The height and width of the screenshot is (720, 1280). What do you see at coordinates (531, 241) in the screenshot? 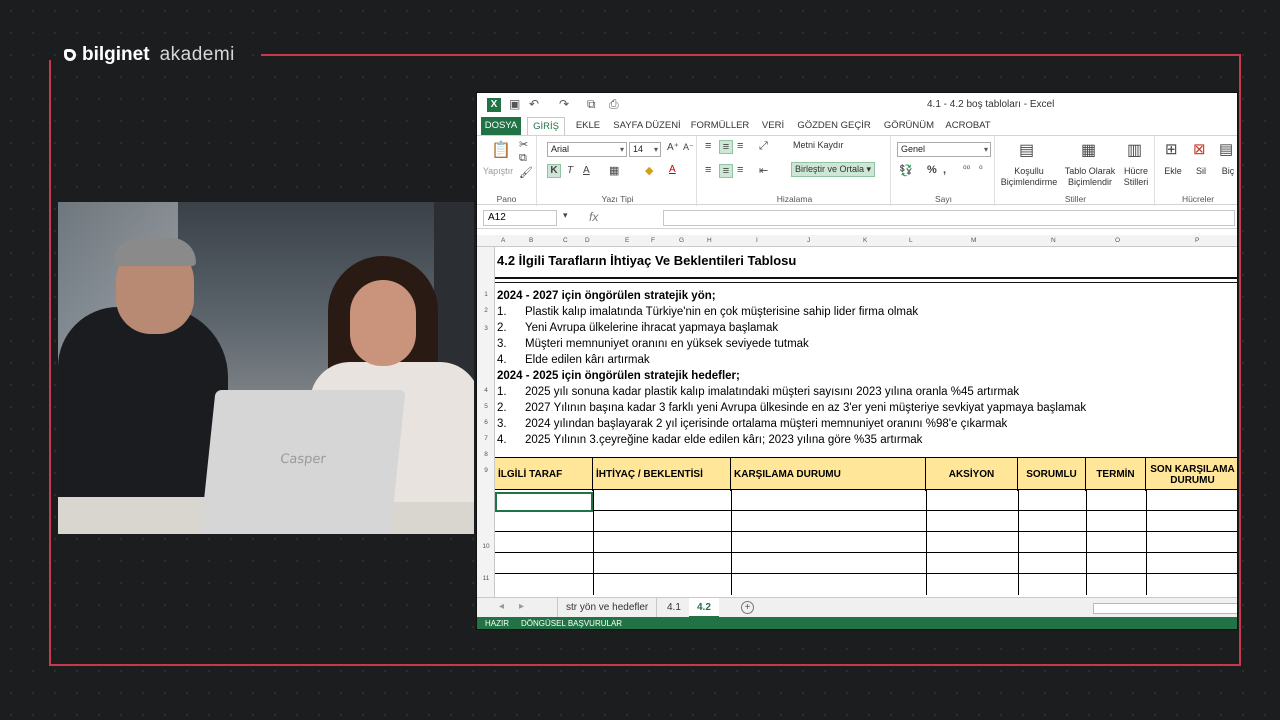
I see `col-header: B` at bounding box center [531, 241].